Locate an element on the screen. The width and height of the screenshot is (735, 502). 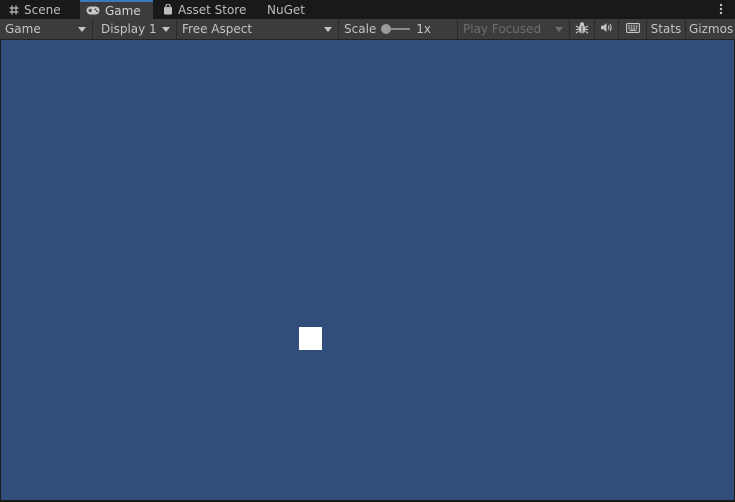
tab-nuget: NuGet is located at coordinates (286, 9).